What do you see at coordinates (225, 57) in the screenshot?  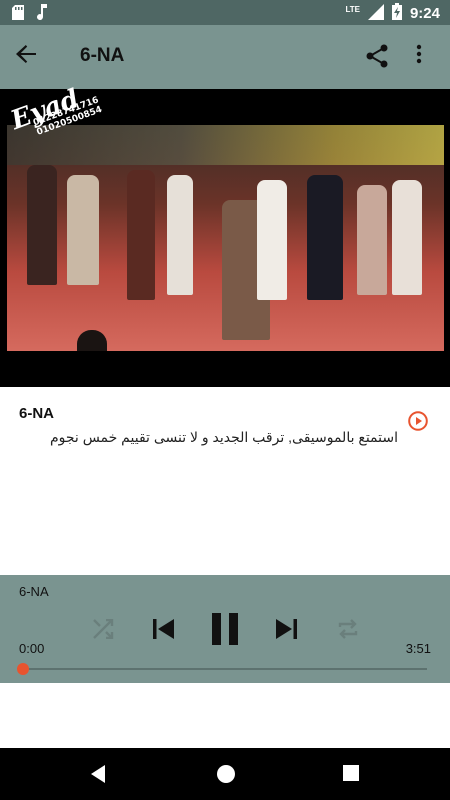 I see `app-bar: 6-NA` at bounding box center [225, 57].